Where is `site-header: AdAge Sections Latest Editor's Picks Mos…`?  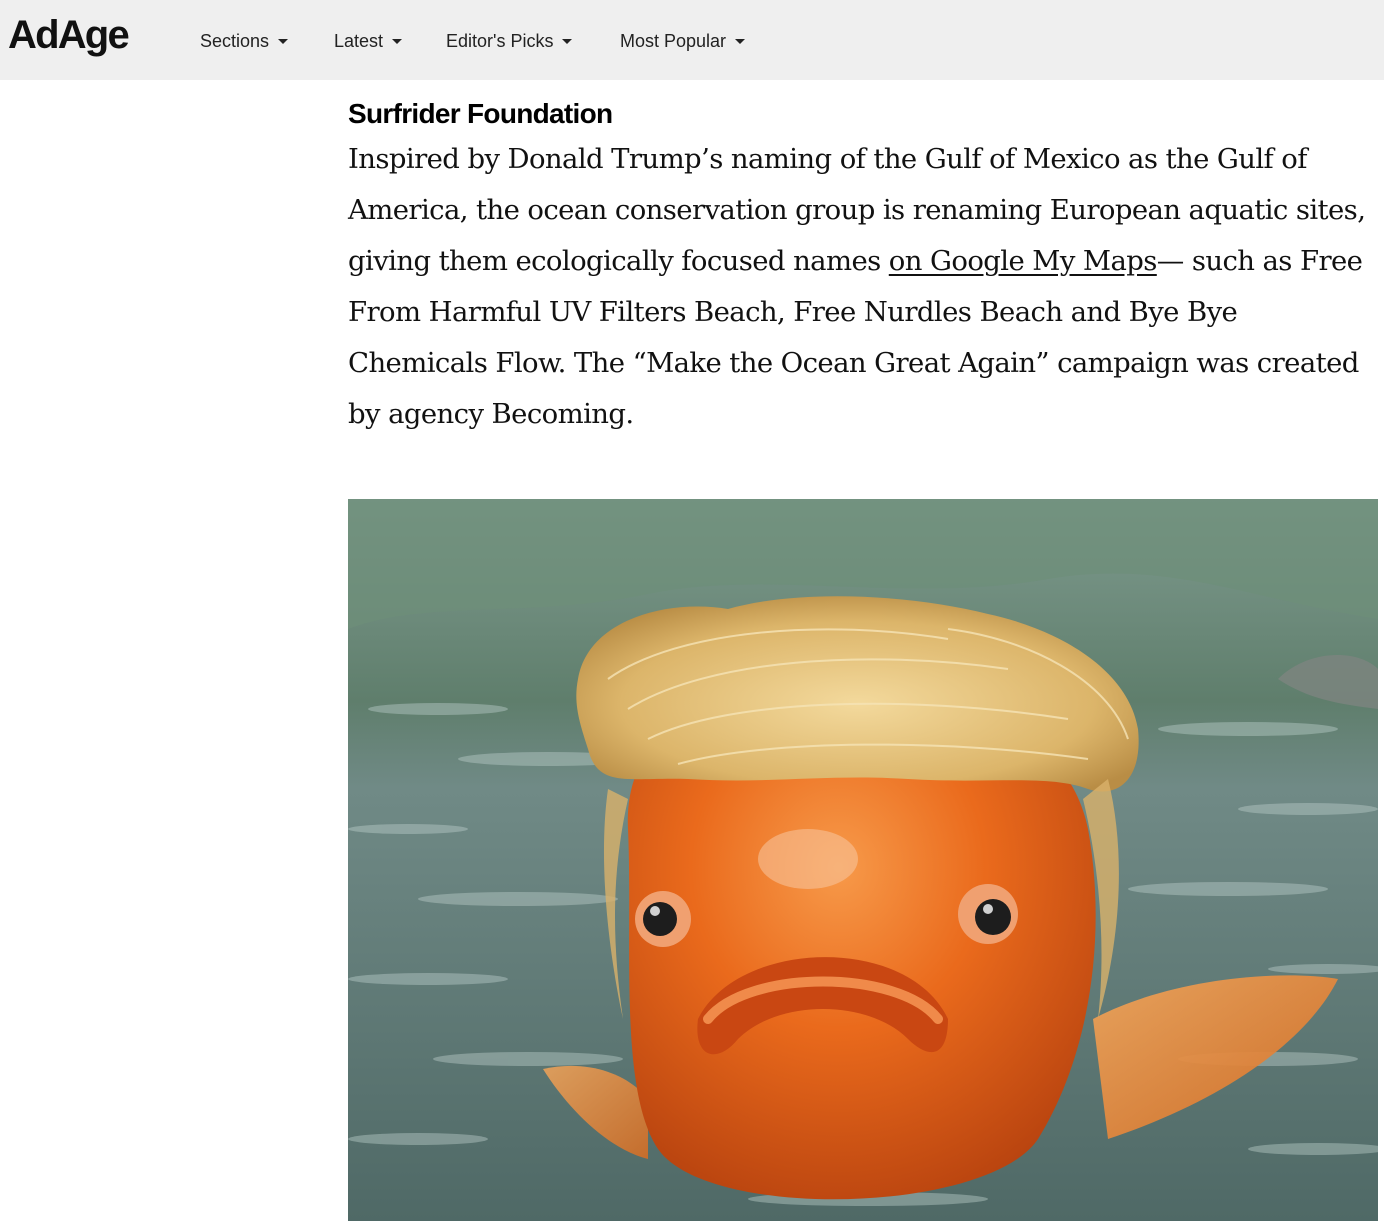 site-header: AdAge Sections Latest Editor's Picks Mos… is located at coordinates (692, 40).